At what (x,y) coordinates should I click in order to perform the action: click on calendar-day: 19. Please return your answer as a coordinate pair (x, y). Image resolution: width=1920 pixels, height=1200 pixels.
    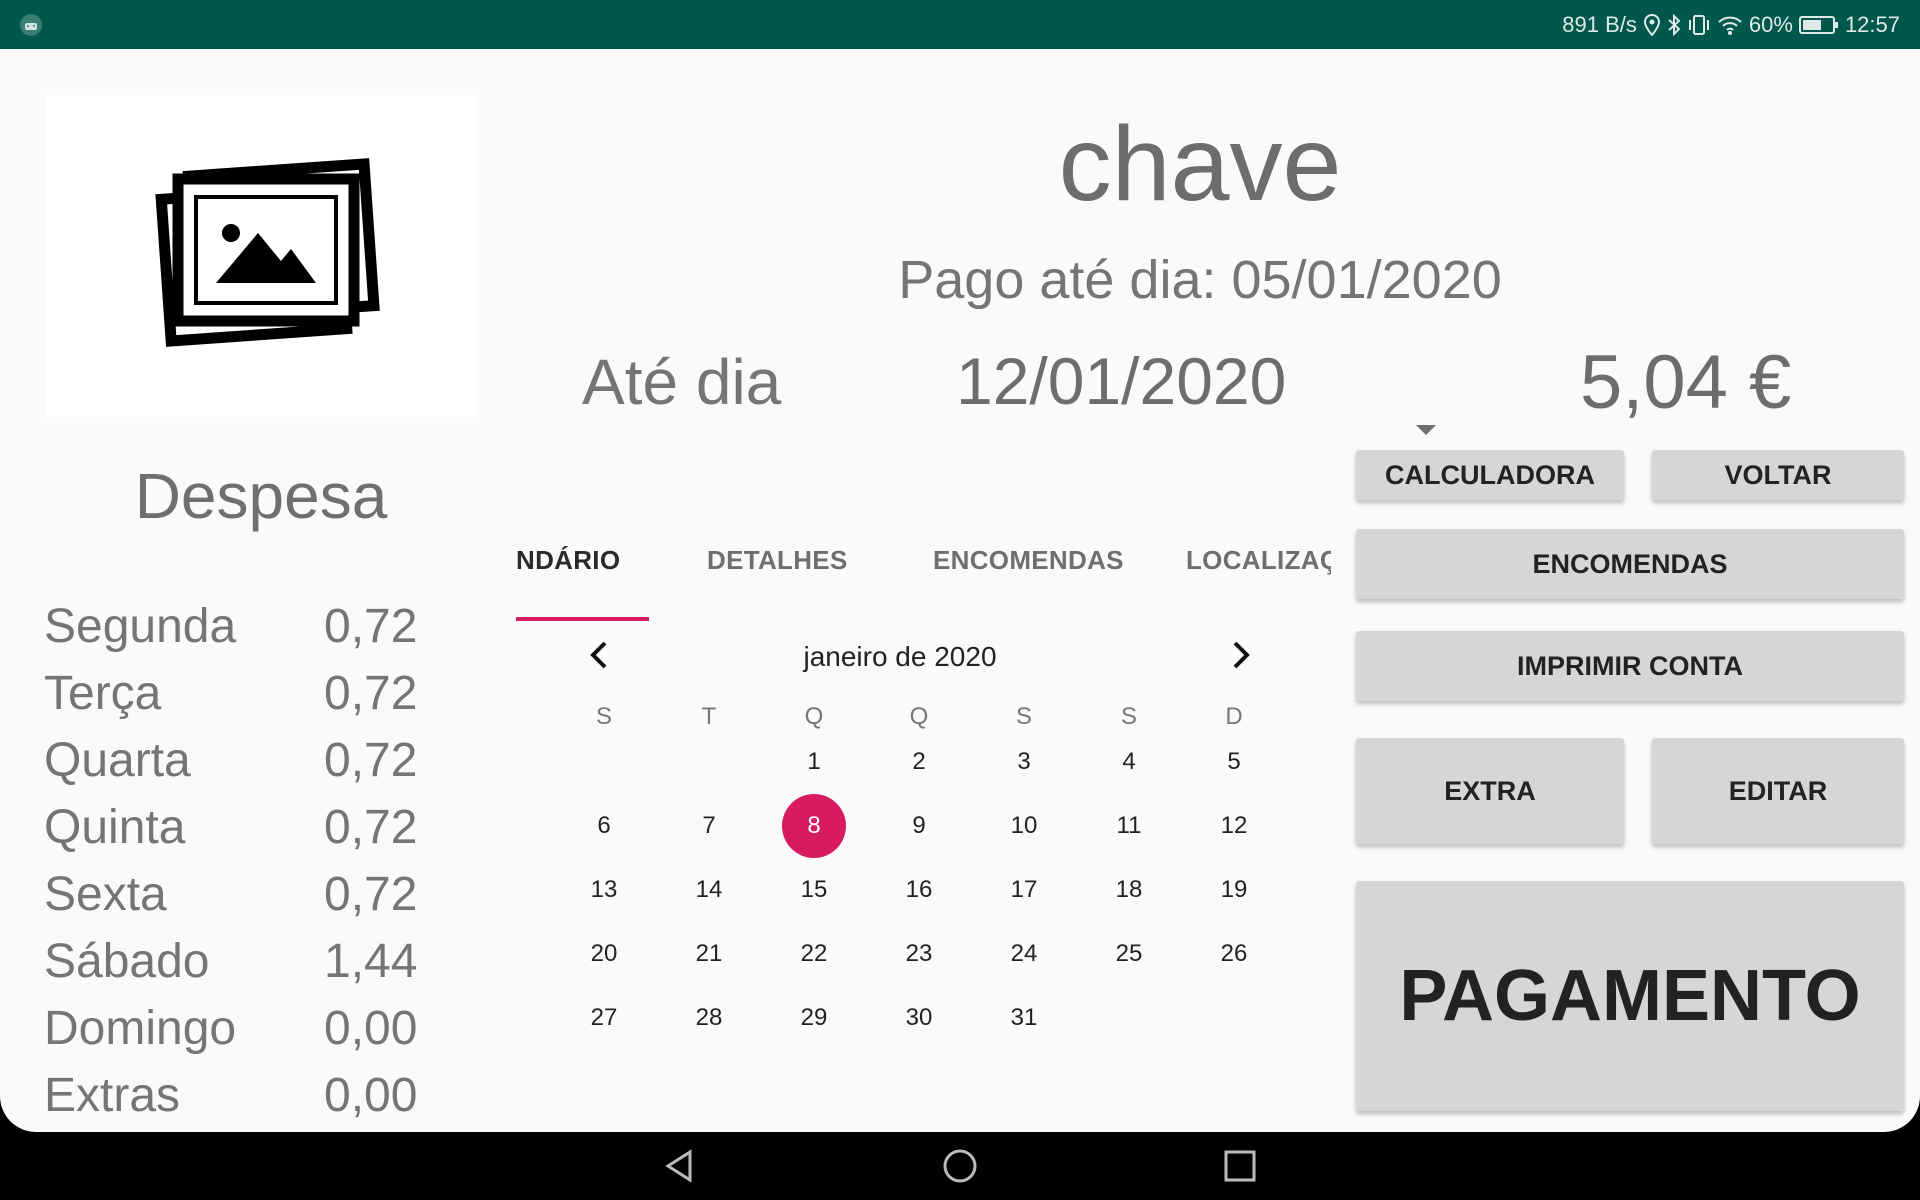
    Looking at the image, I should click on (1234, 890).